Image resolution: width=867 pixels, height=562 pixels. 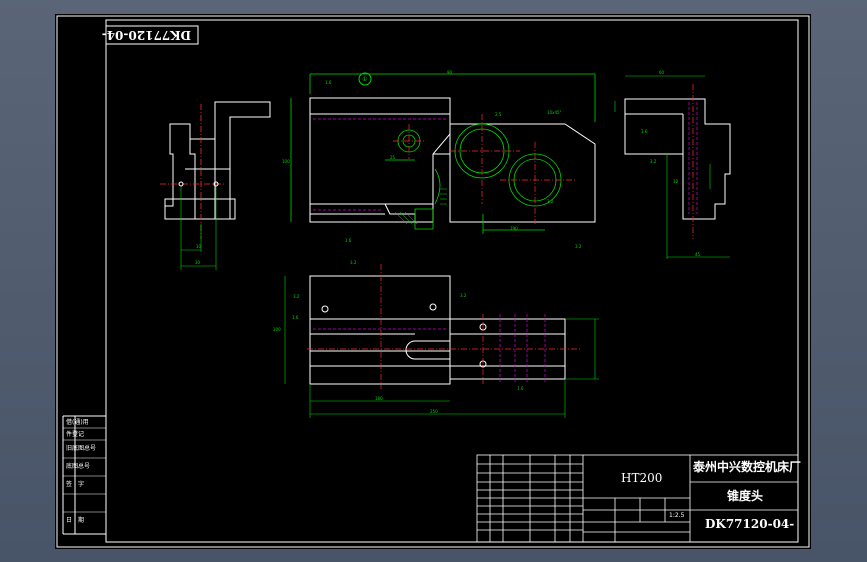 What do you see at coordinates (75, 520) in the screenshot?
I see `stamp-label-date: 日 期` at bounding box center [75, 520].